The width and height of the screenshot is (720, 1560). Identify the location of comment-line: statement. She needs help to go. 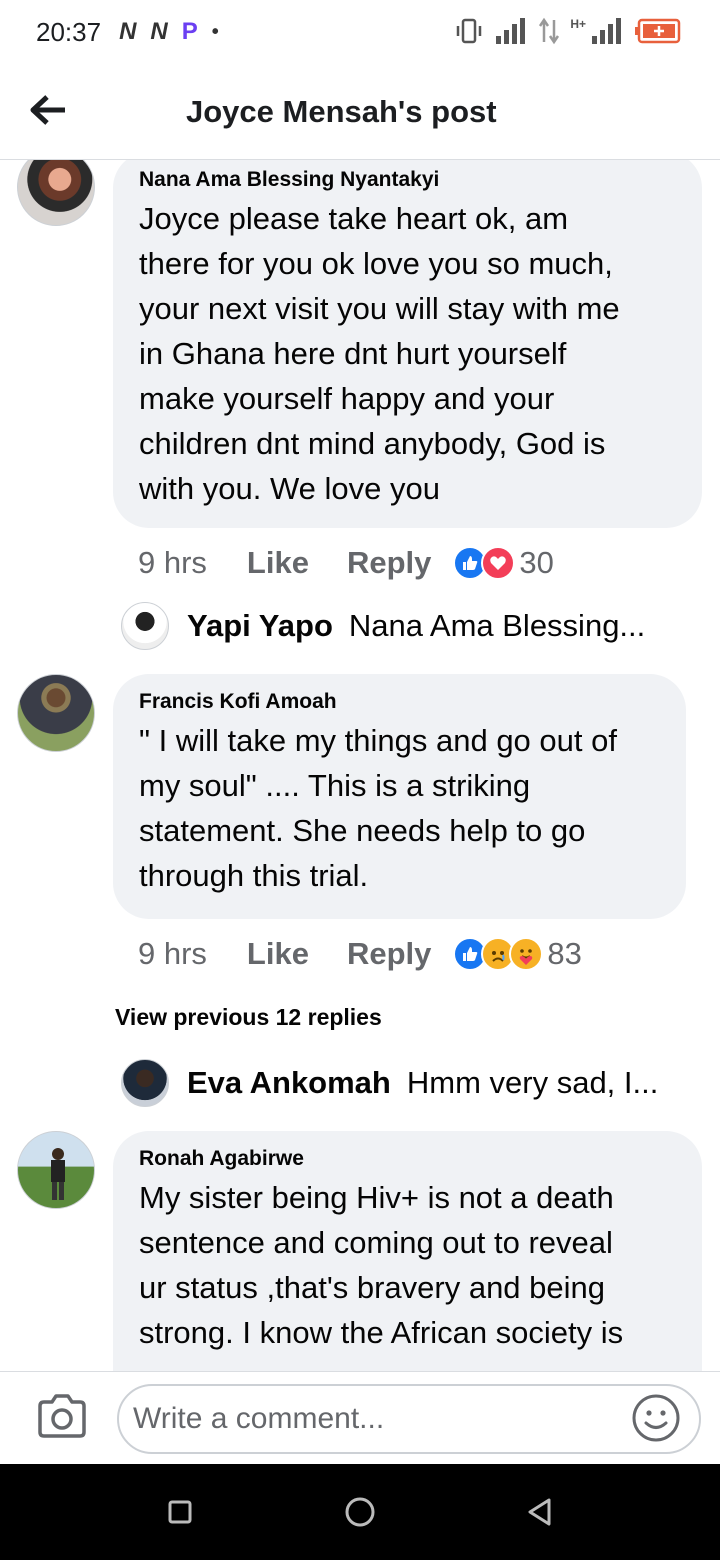
(362, 830).